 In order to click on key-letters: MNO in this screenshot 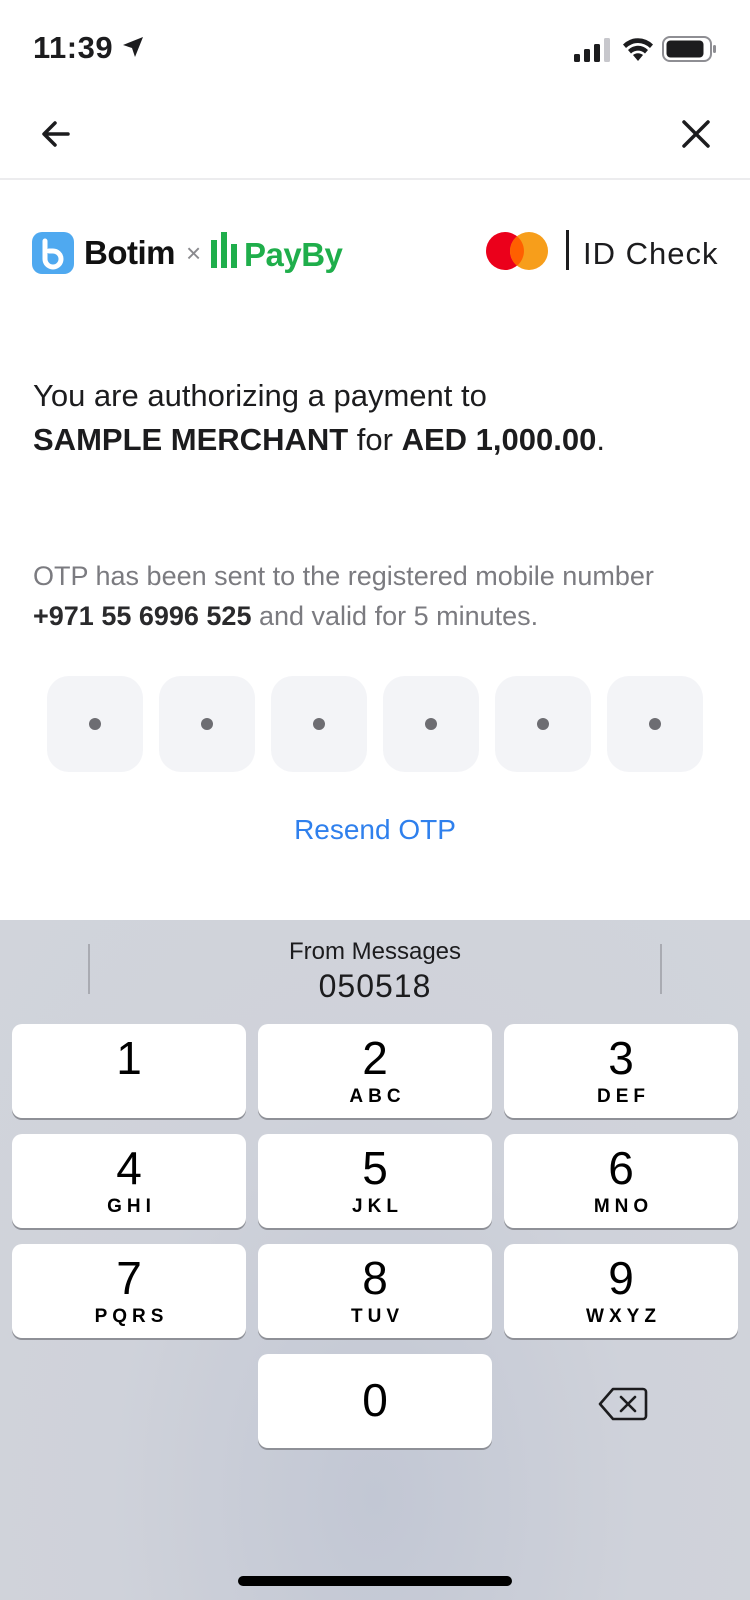, I will do `click(623, 1206)`.